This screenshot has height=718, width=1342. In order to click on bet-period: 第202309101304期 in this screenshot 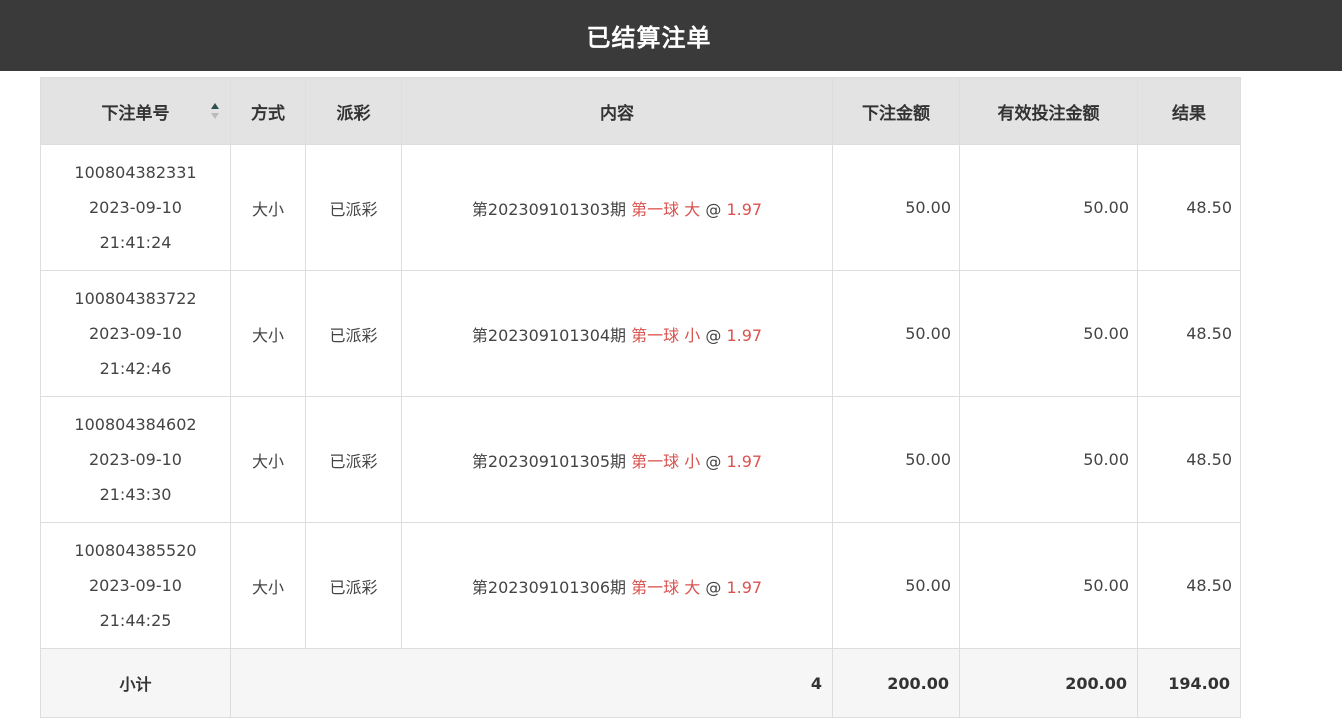, I will do `click(549, 335)`.